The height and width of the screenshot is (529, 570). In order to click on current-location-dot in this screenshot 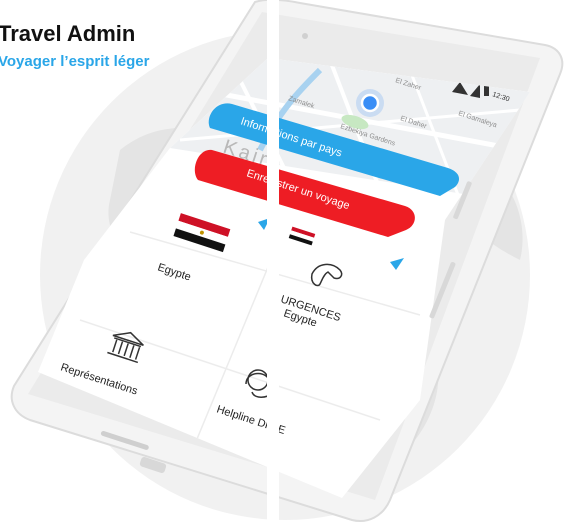, I will do `click(370, 103)`.